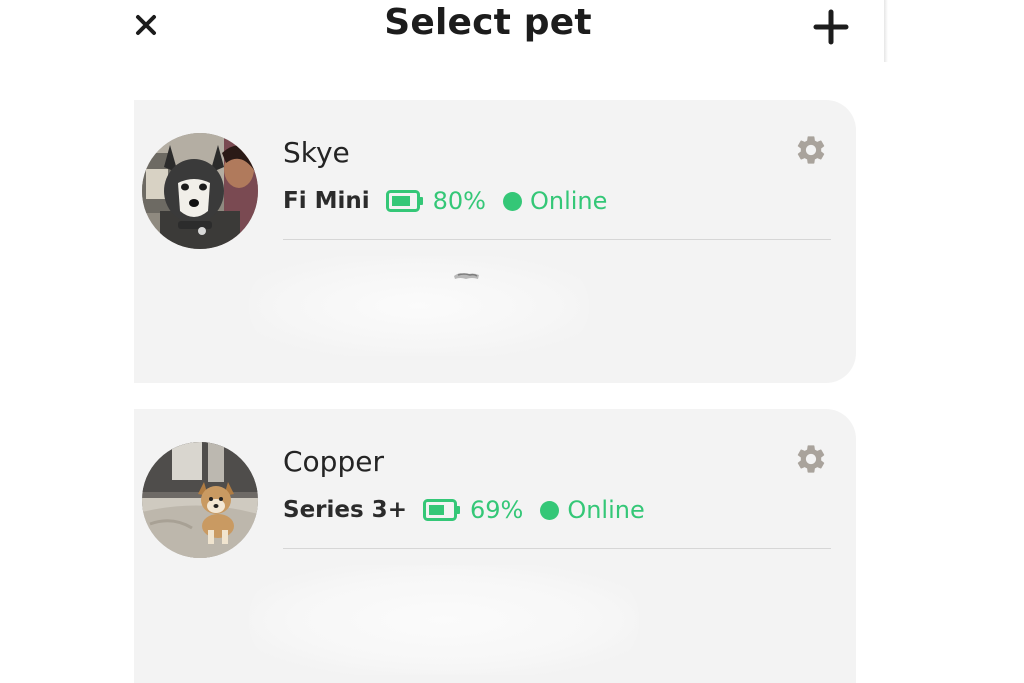  Describe the element at coordinates (496, 510) in the screenshot. I see `battery-percentage: 69%` at that location.